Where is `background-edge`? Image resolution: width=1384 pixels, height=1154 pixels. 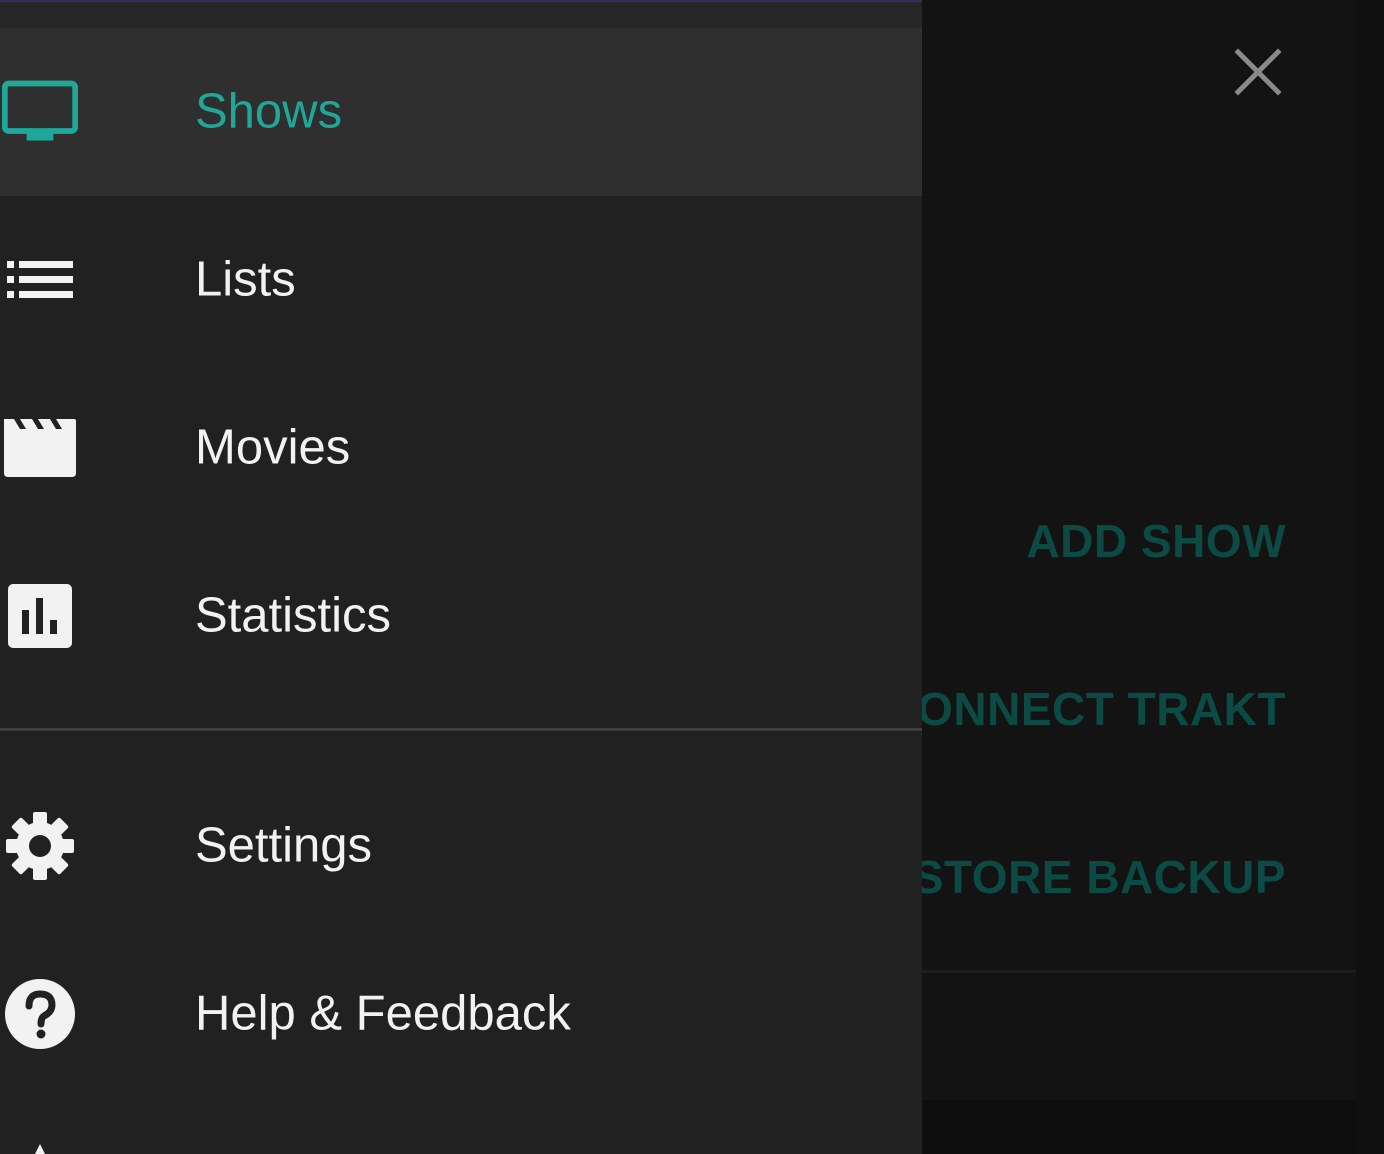
background-edge is located at coordinates (1370, 577).